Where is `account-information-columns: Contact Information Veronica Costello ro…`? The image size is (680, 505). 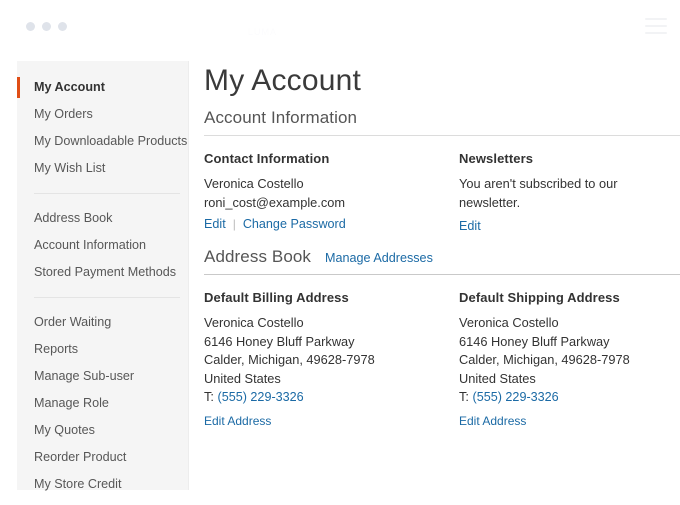 account-information-columns: Contact Information Veronica Costello ro… is located at coordinates (442, 192).